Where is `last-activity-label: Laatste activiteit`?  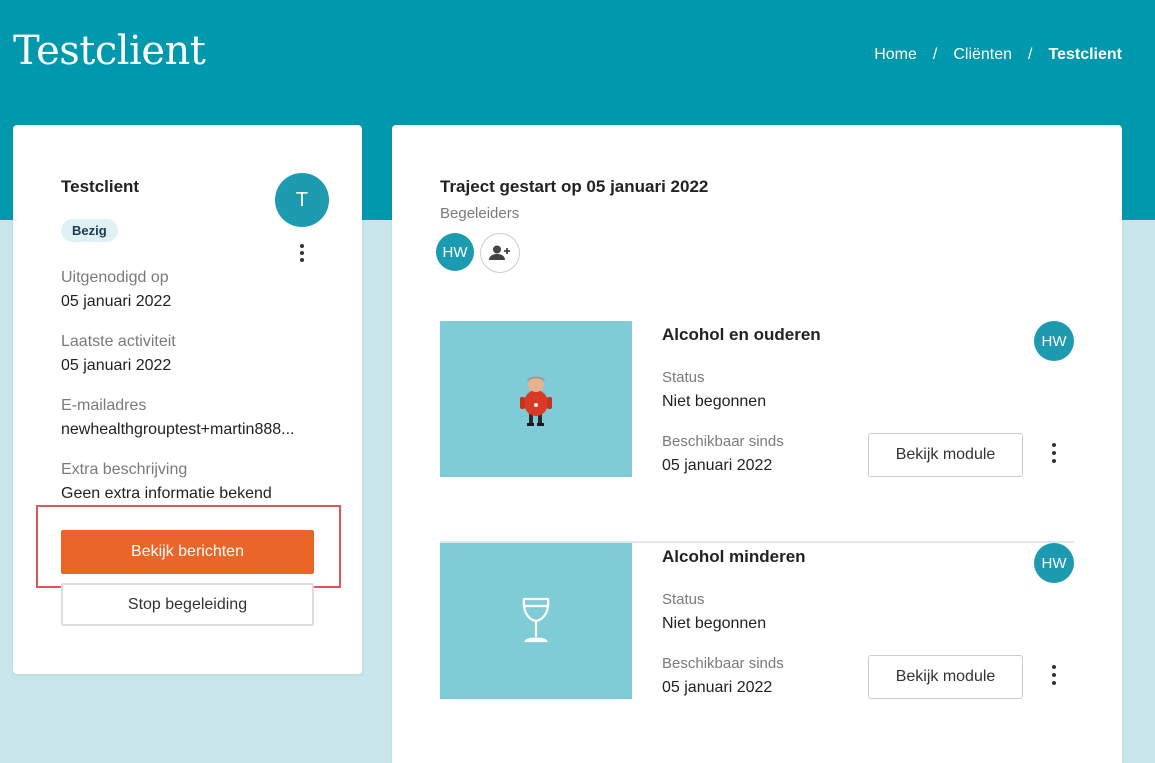
last-activity-label: Laatste activiteit is located at coordinates (118, 341).